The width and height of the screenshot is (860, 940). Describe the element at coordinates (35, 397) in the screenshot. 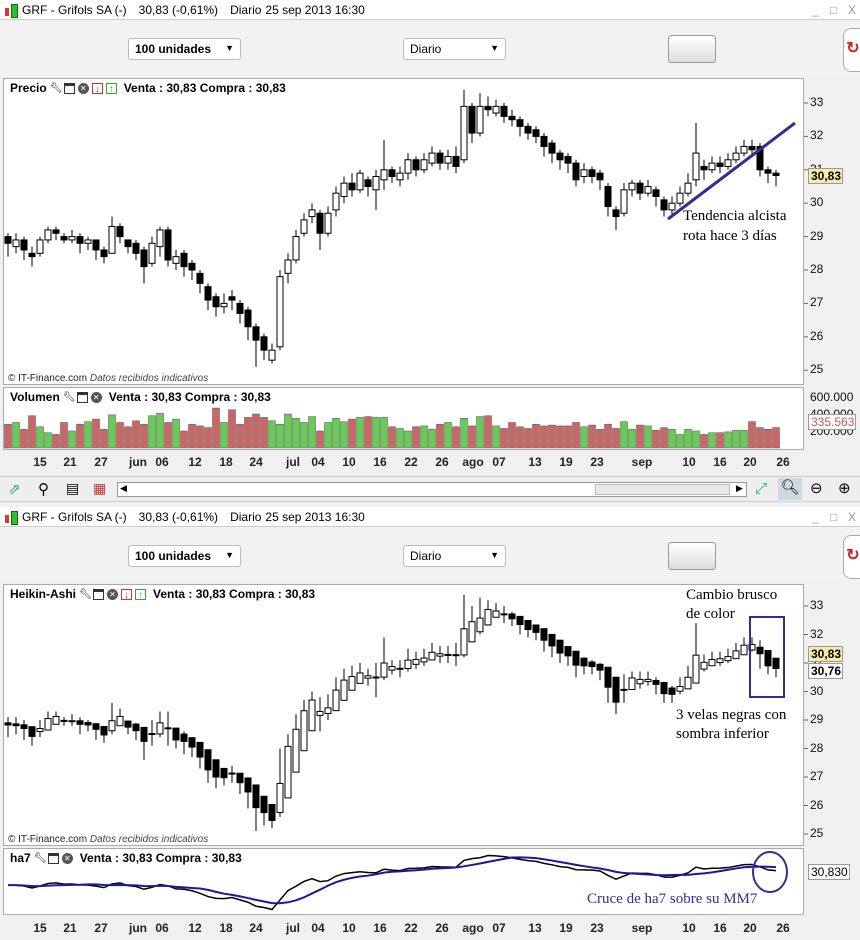

I see `panel-name: Volumen` at that location.